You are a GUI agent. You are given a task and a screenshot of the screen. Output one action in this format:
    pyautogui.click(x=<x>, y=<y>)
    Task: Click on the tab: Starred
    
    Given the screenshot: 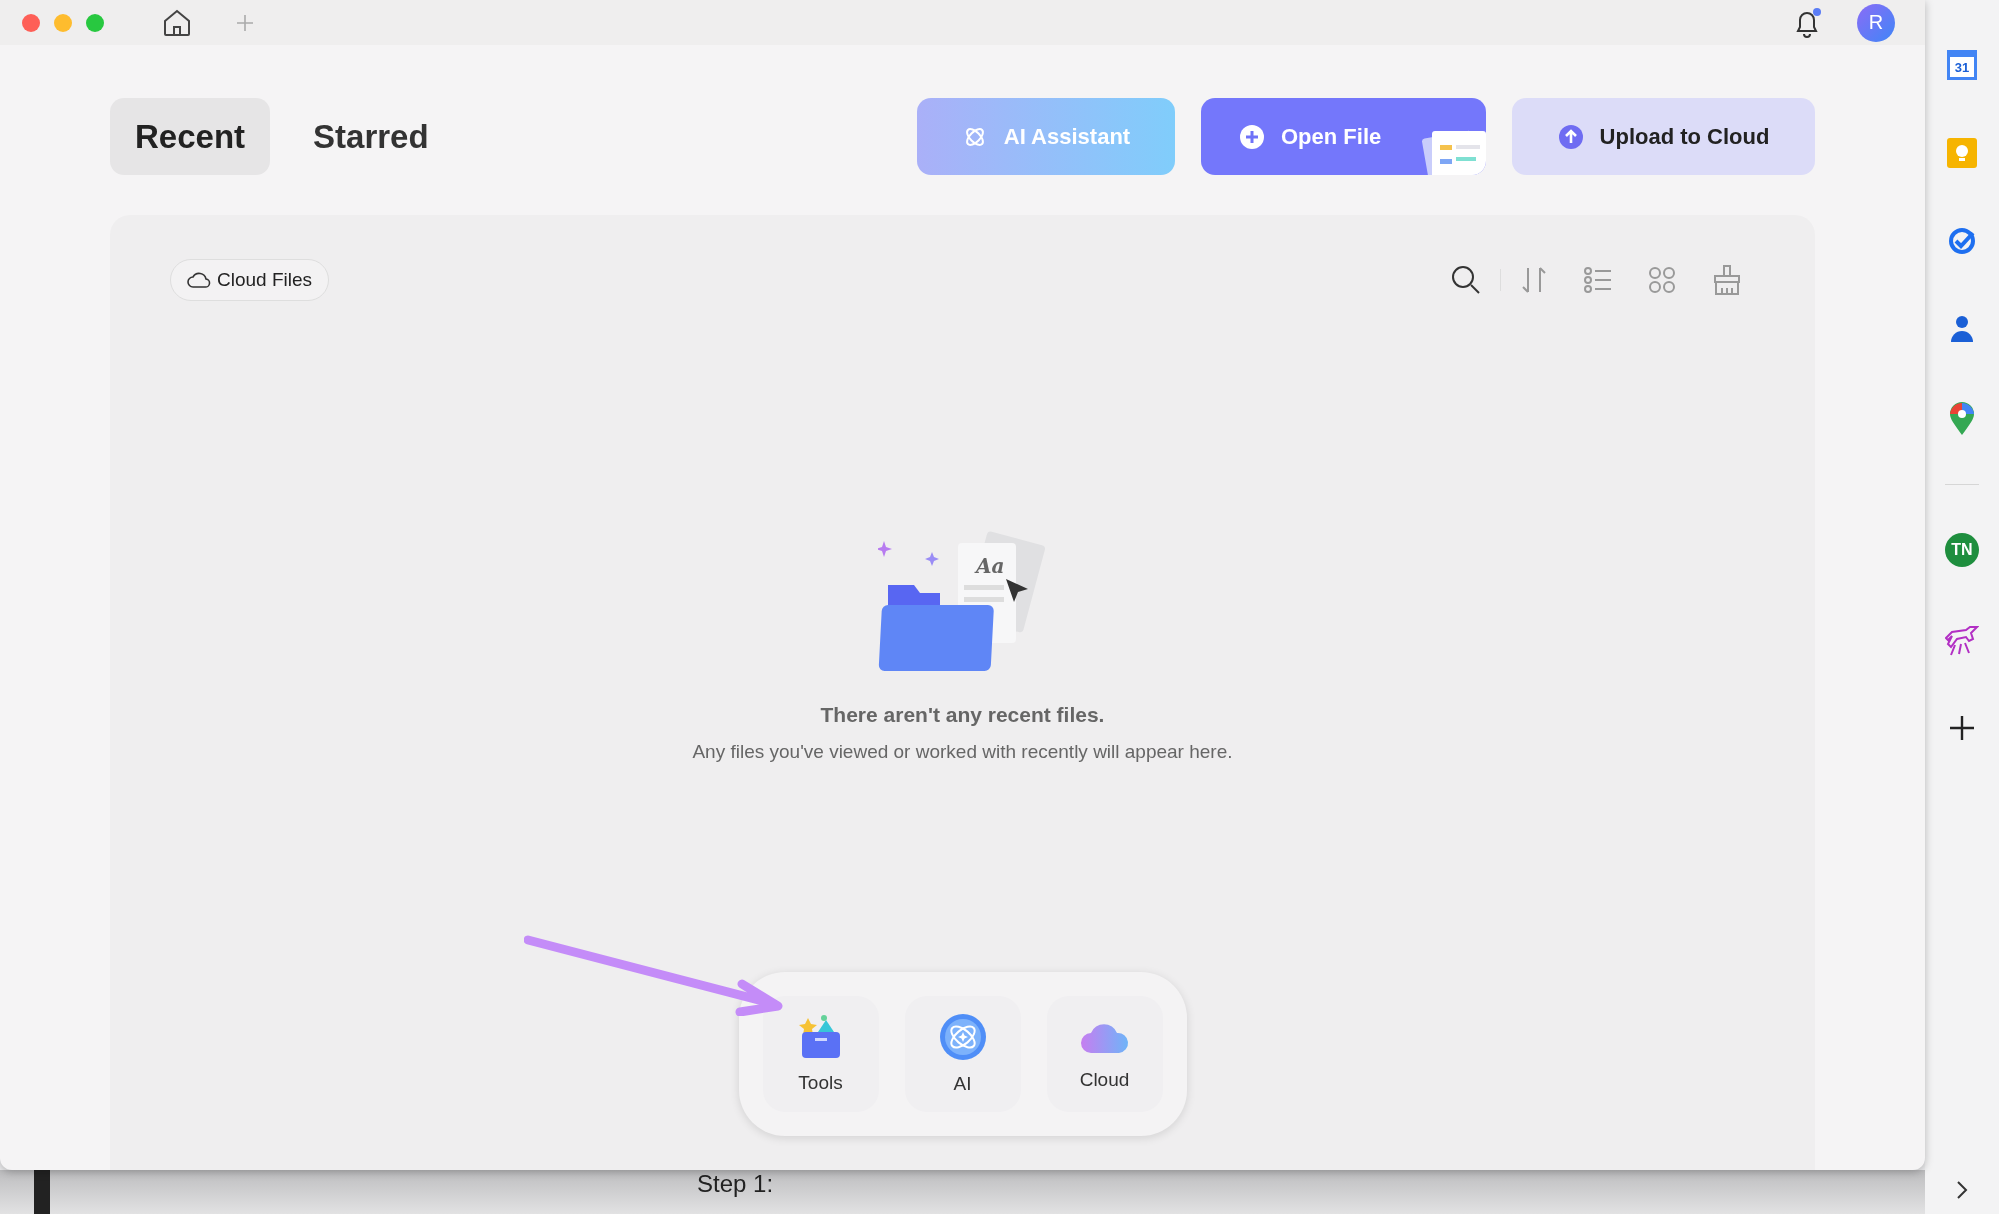 What is the action you would take?
    pyautogui.click(x=371, y=136)
    